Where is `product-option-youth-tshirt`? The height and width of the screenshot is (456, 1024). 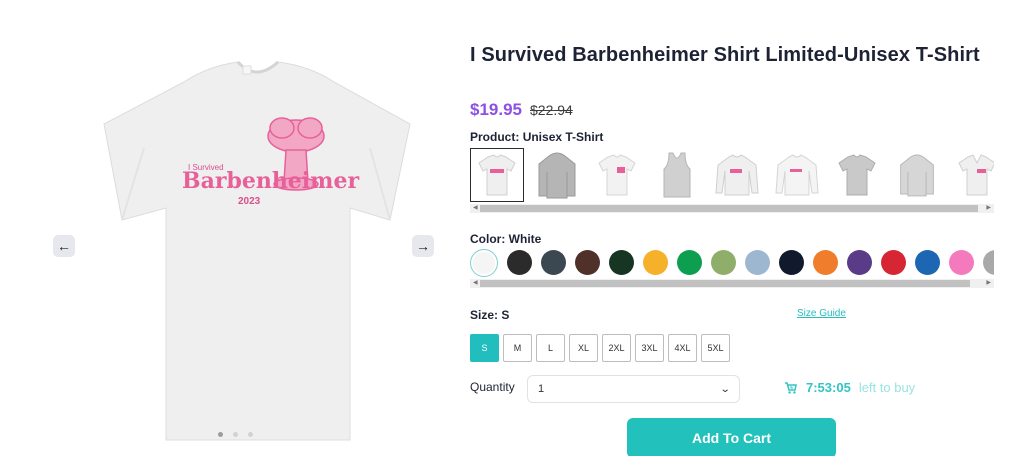 product-option-youth-tshirt is located at coordinates (617, 175).